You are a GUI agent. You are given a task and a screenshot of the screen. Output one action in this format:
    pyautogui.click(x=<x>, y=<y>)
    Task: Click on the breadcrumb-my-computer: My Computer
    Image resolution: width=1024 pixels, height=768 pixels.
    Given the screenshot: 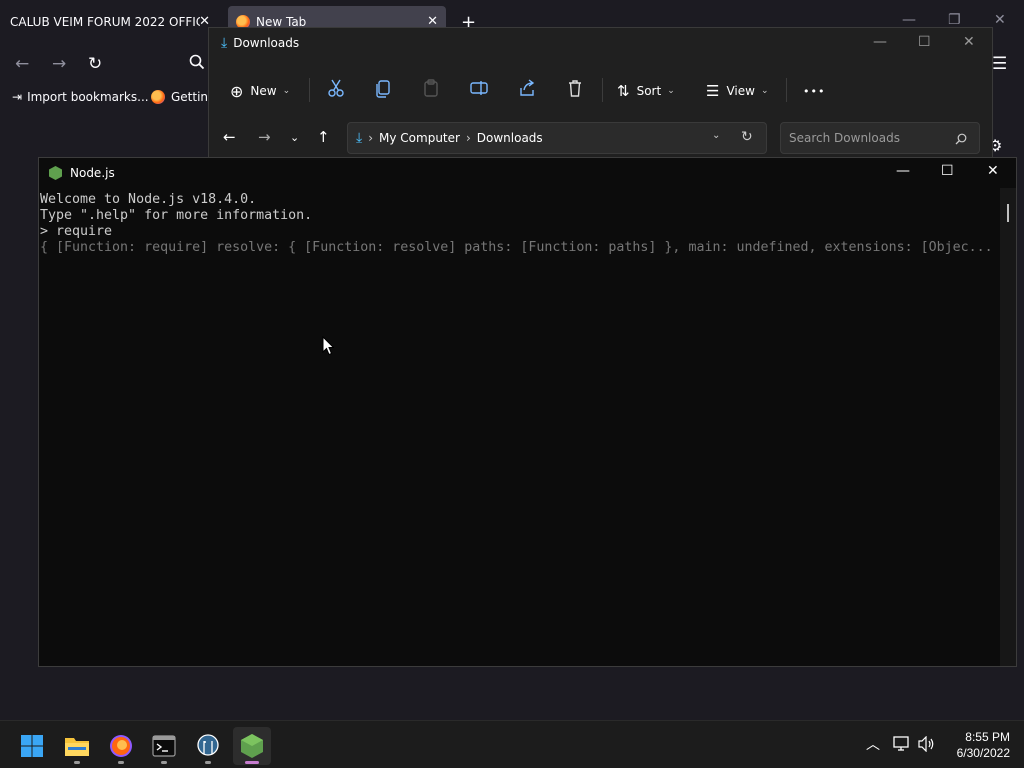 What is the action you would take?
    pyautogui.click(x=419, y=138)
    